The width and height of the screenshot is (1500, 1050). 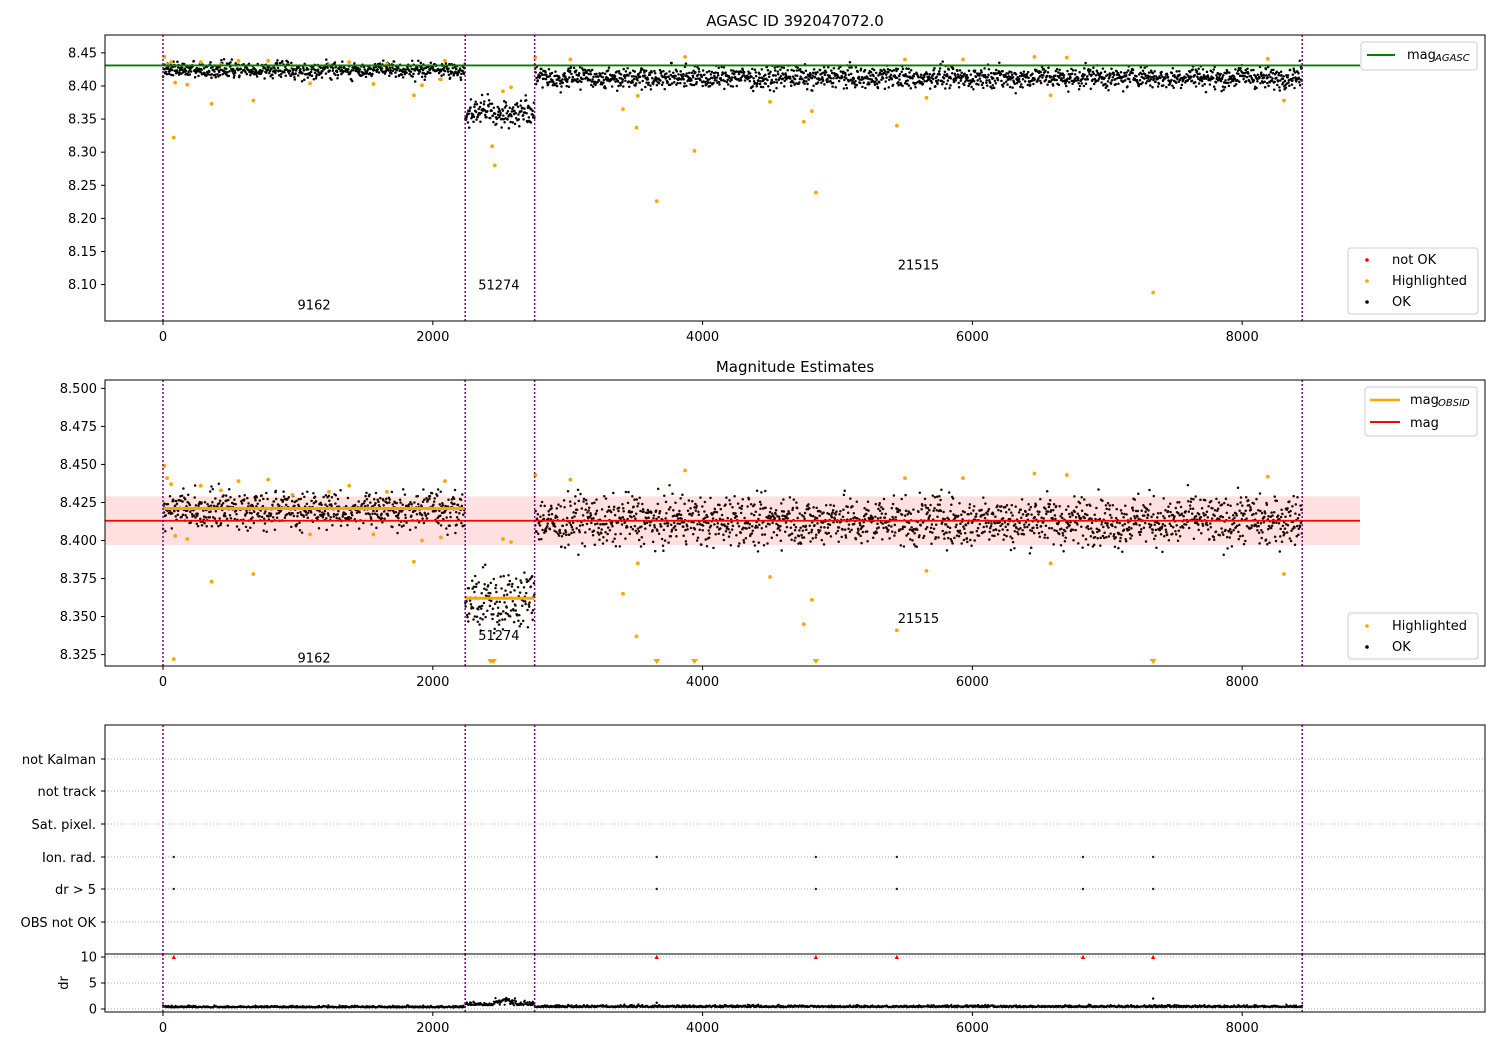 What do you see at coordinates (1413, 281) in the screenshot?
I see `panel1-legend-bottom: not OK Highlighted OK` at bounding box center [1413, 281].